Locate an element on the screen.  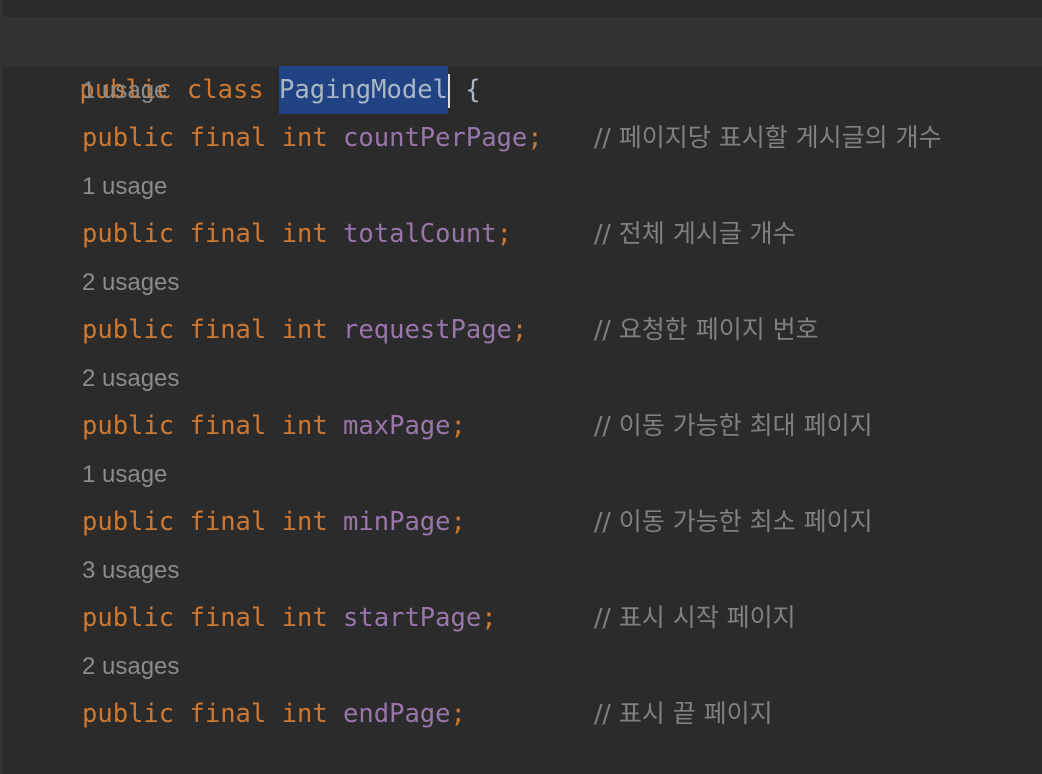
field-name: requestPage is located at coordinates (427, 330).